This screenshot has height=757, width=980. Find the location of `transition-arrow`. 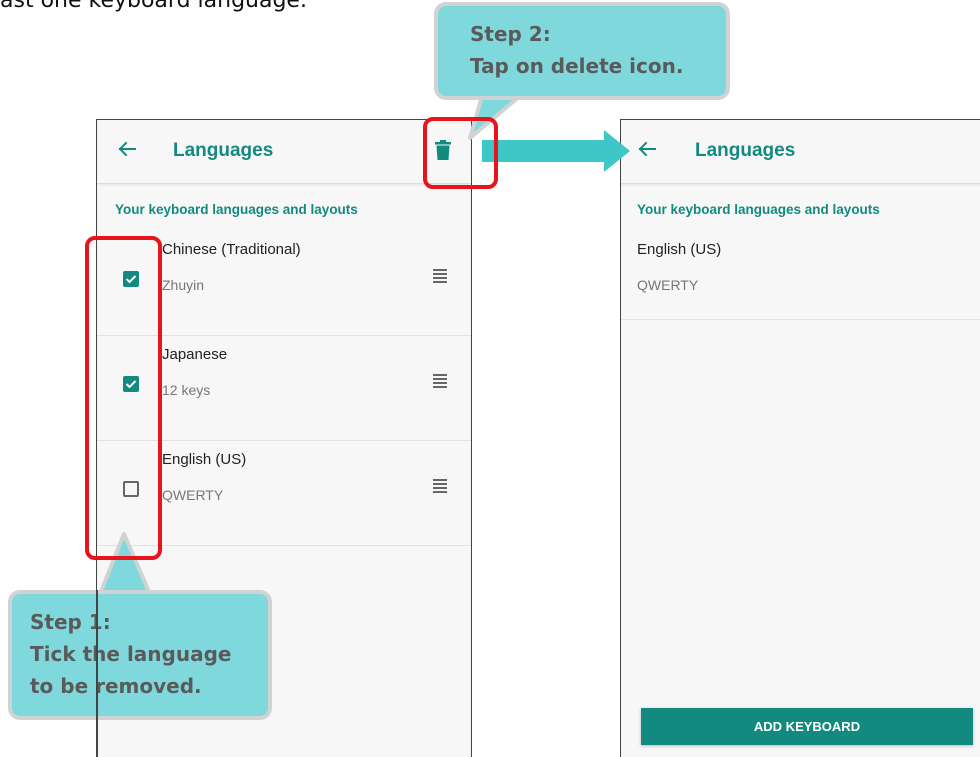

transition-arrow is located at coordinates (556, 151).